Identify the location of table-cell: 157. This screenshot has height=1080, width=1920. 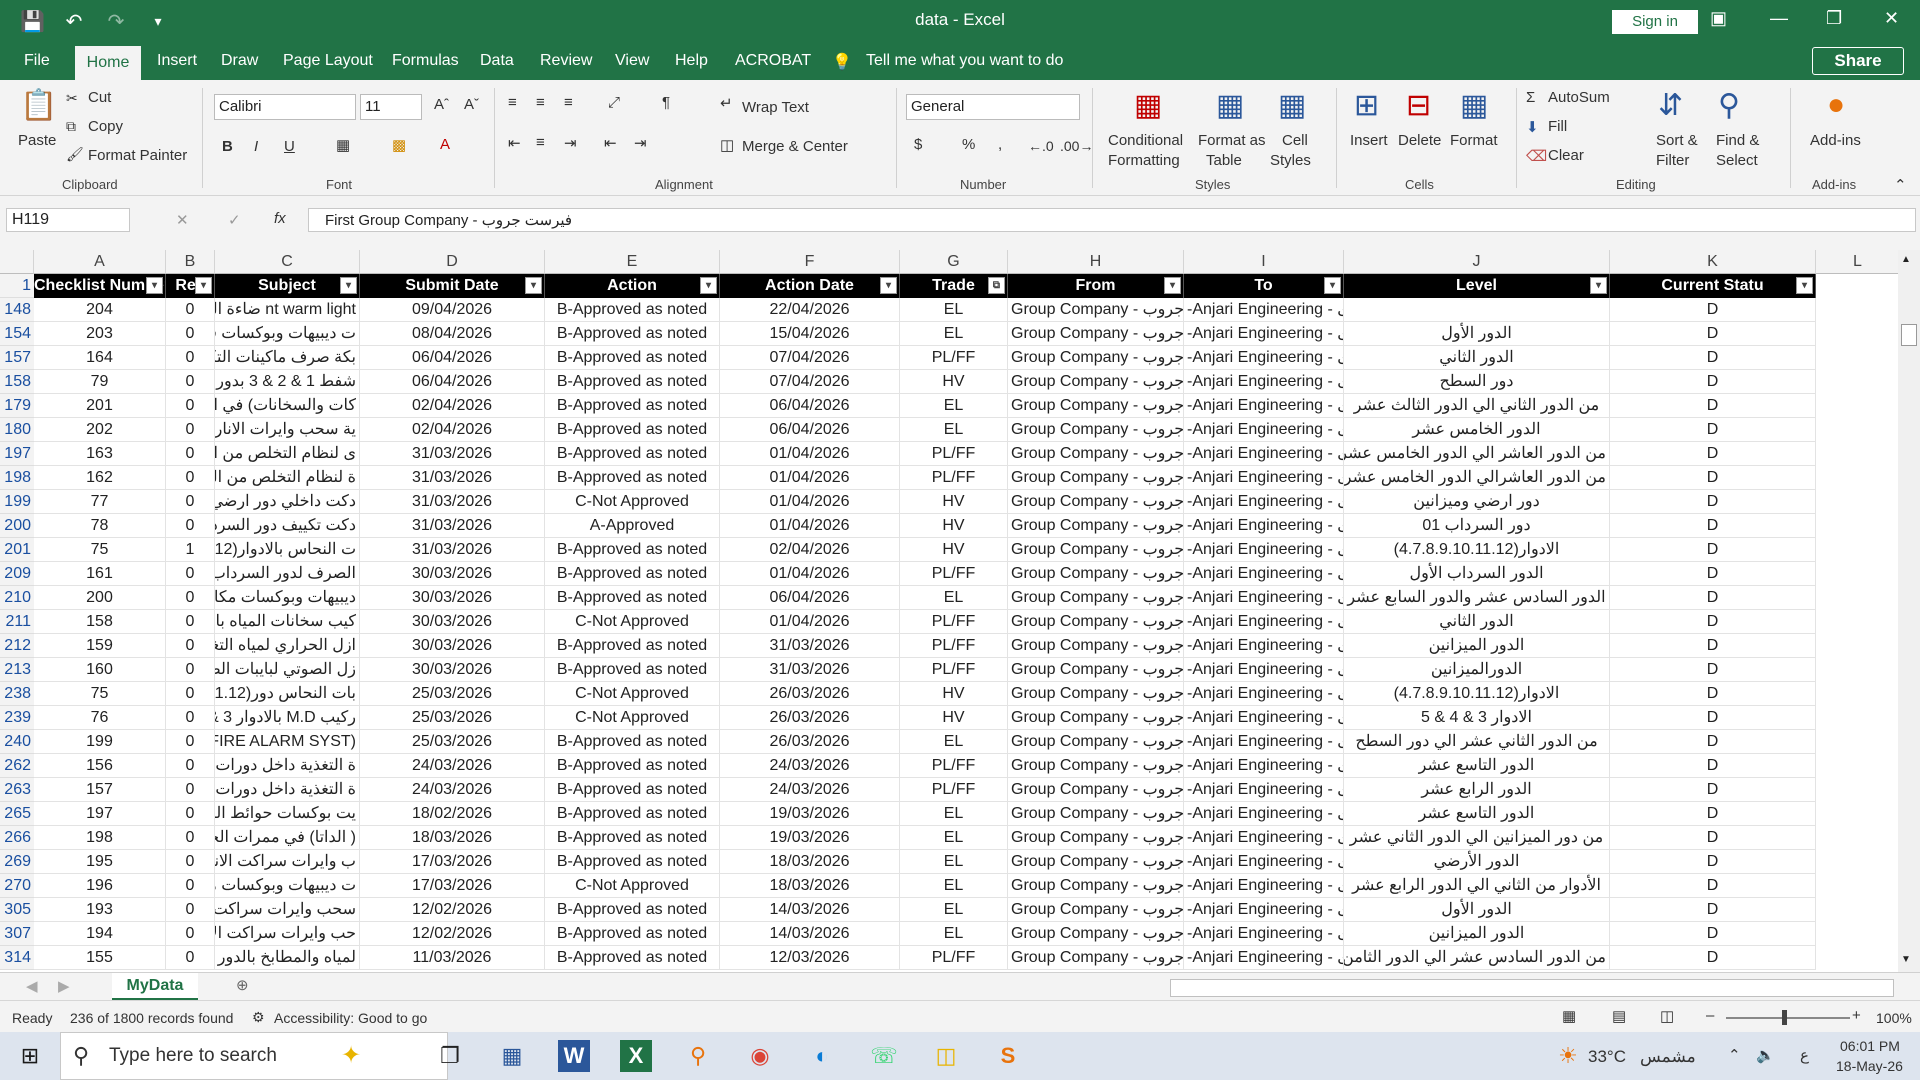
(100, 790).